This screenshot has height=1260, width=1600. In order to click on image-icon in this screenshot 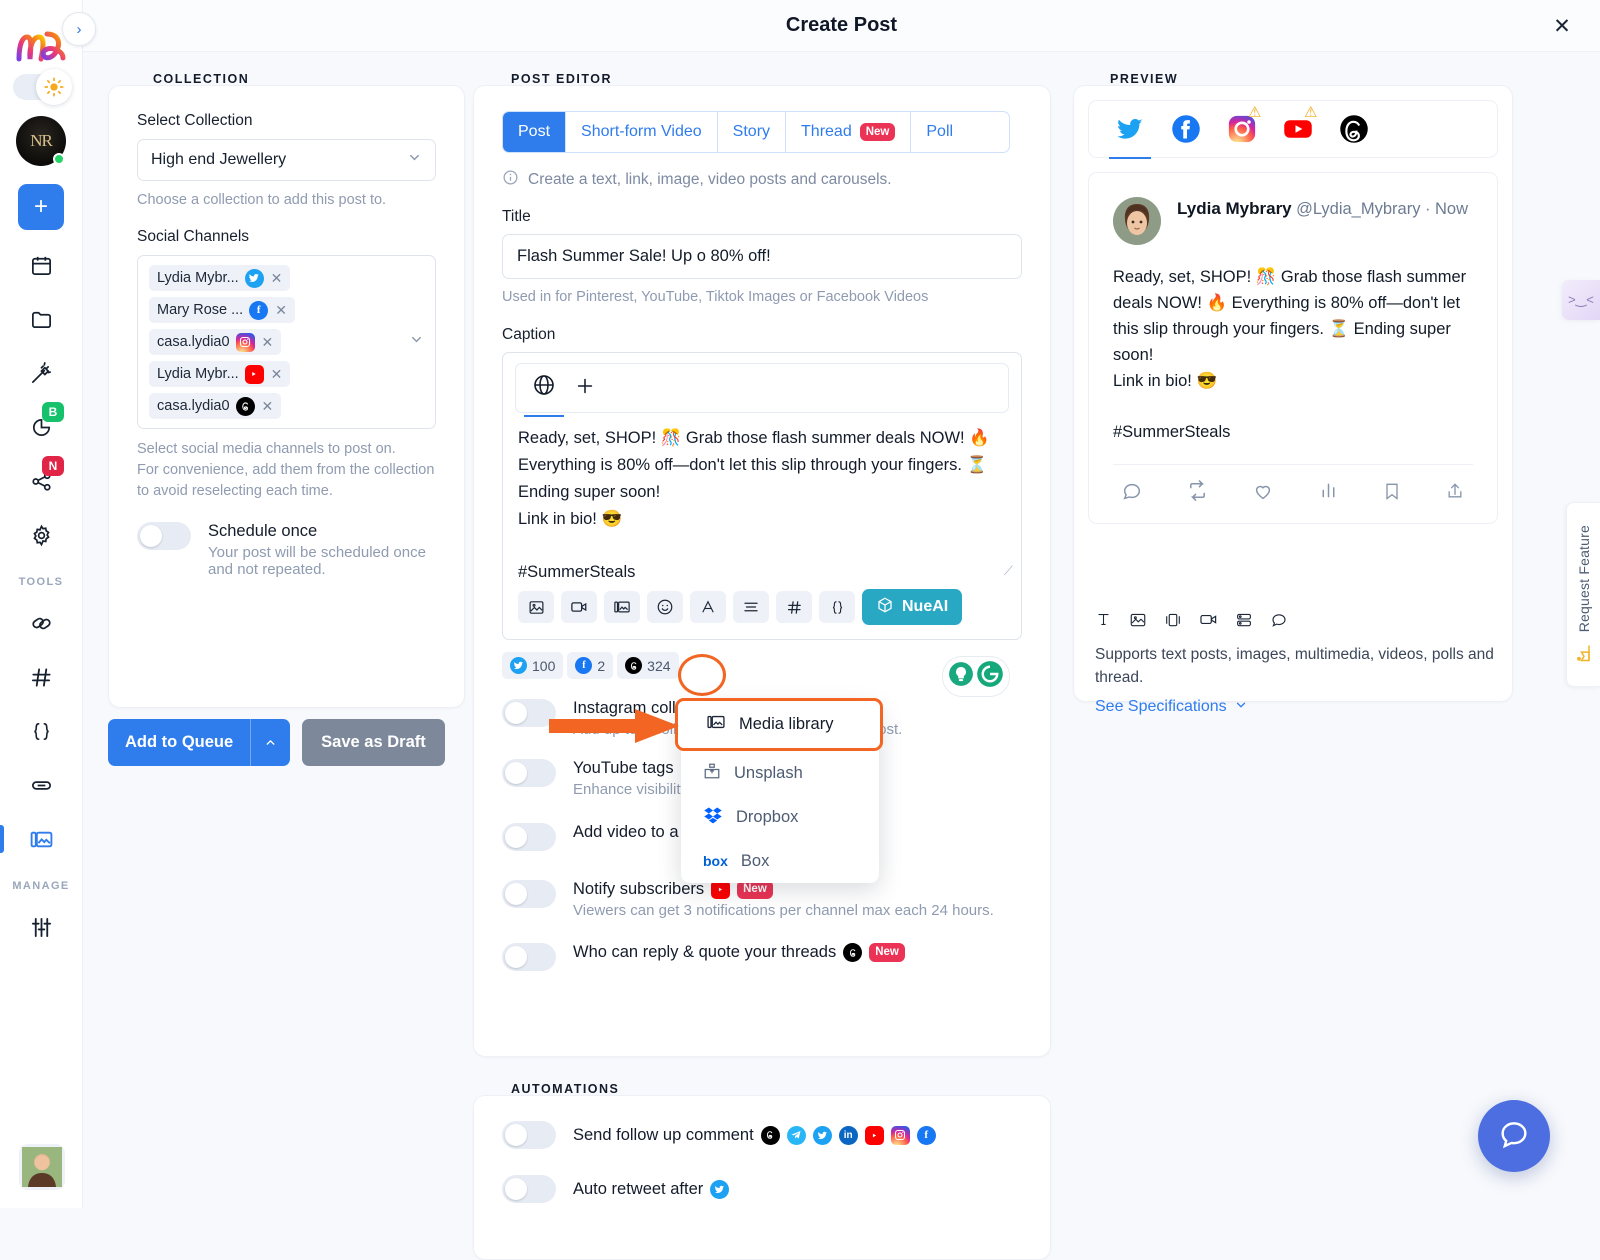, I will do `click(536, 607)`.